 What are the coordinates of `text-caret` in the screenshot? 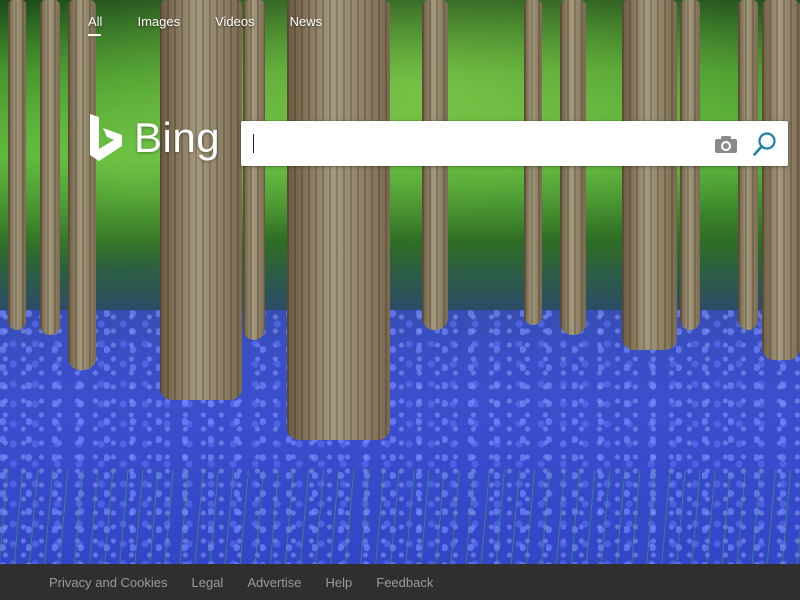 It's located at (253, 143).